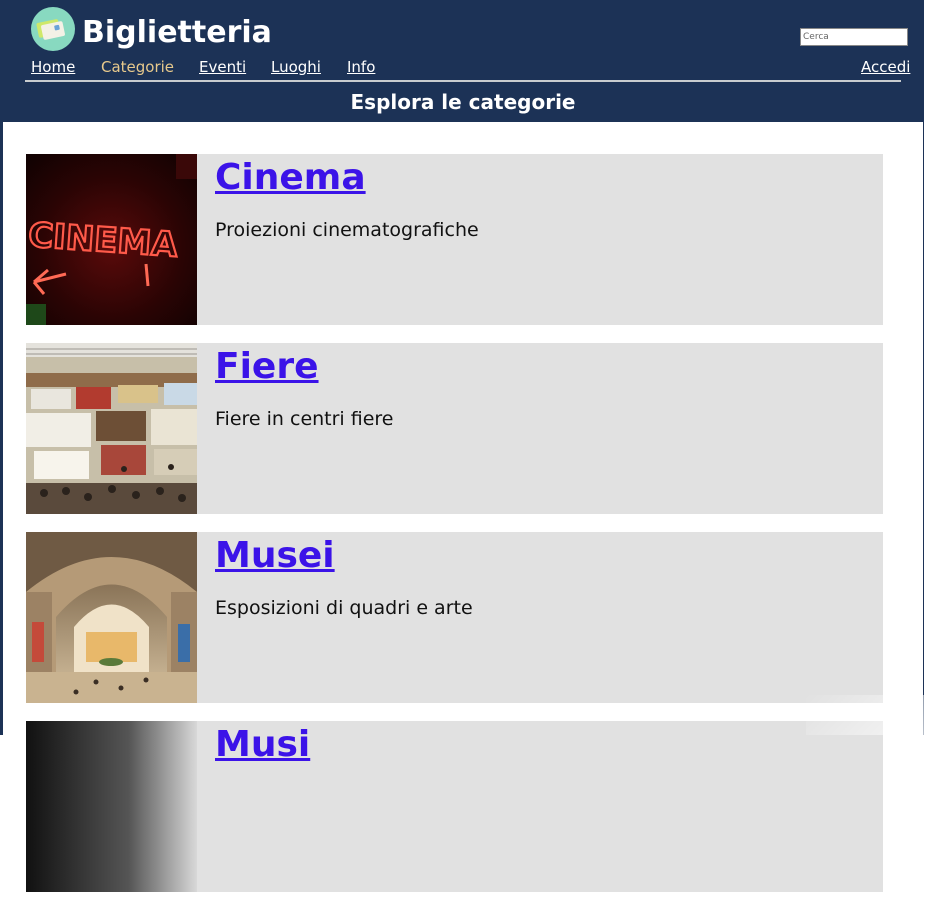  What do you see at coordinates (463, 102) in the screenshot?
I see `page-subtitle: Esplora le categorie` at bounding box center [463, 102].